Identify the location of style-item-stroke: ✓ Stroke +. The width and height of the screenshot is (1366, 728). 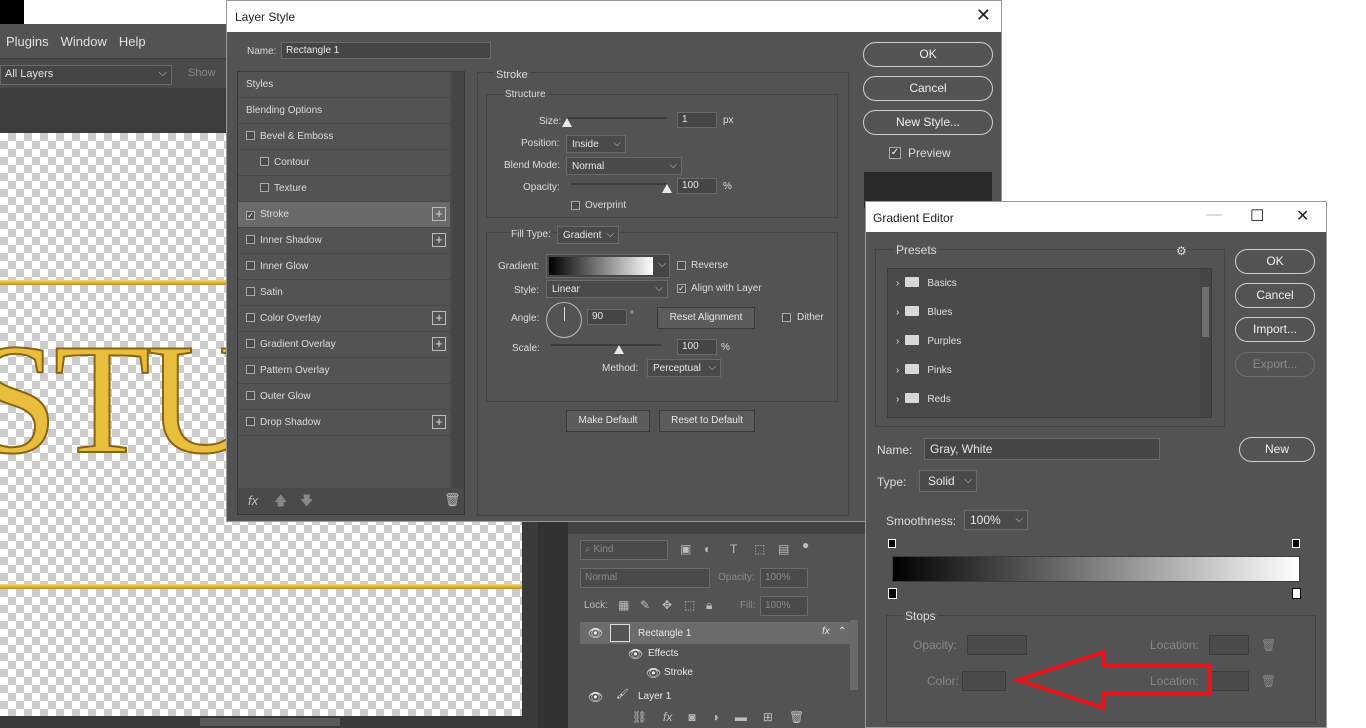
(344, 215).